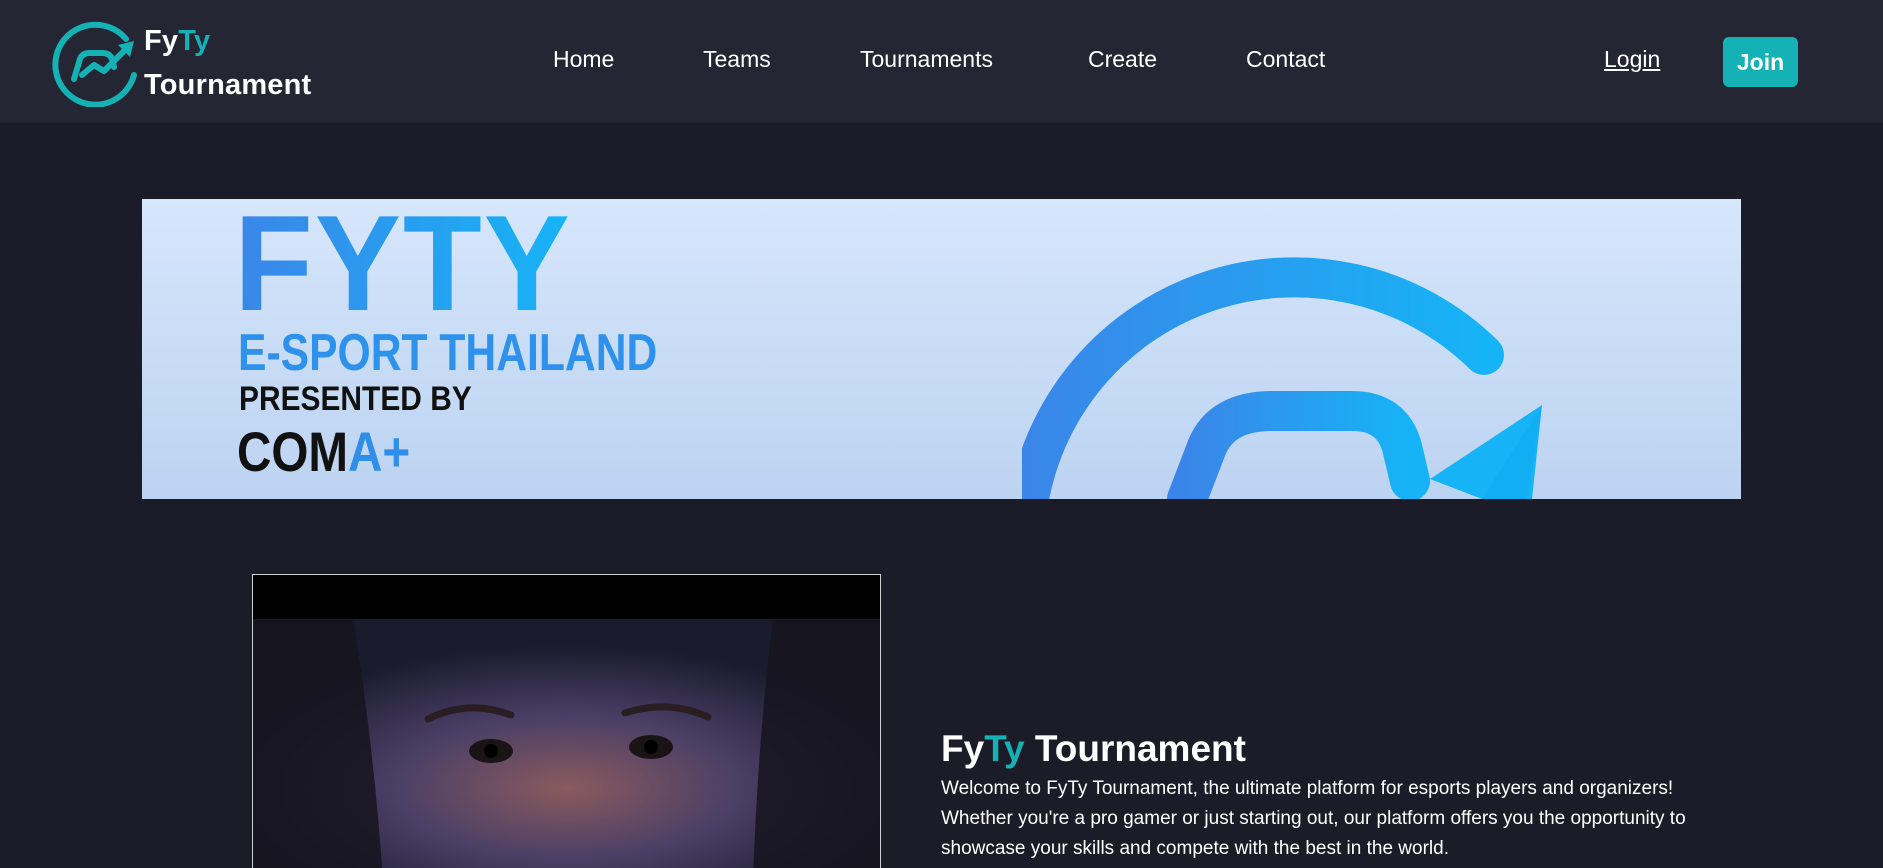  I want to click on about-title-tournament: Tournament, so click(1135, 748).